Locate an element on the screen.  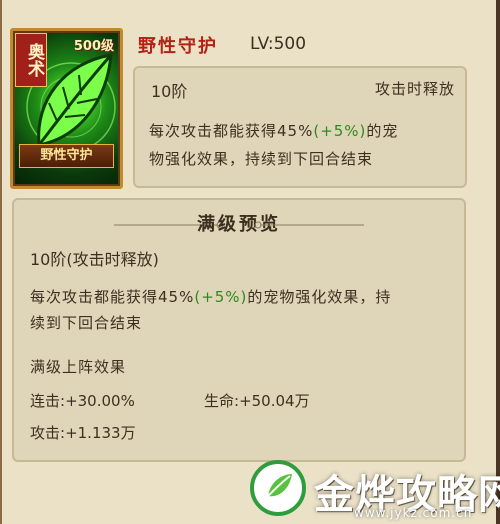
stat-hp: 生命:+50.04万 is located at coordinates (257, 400).